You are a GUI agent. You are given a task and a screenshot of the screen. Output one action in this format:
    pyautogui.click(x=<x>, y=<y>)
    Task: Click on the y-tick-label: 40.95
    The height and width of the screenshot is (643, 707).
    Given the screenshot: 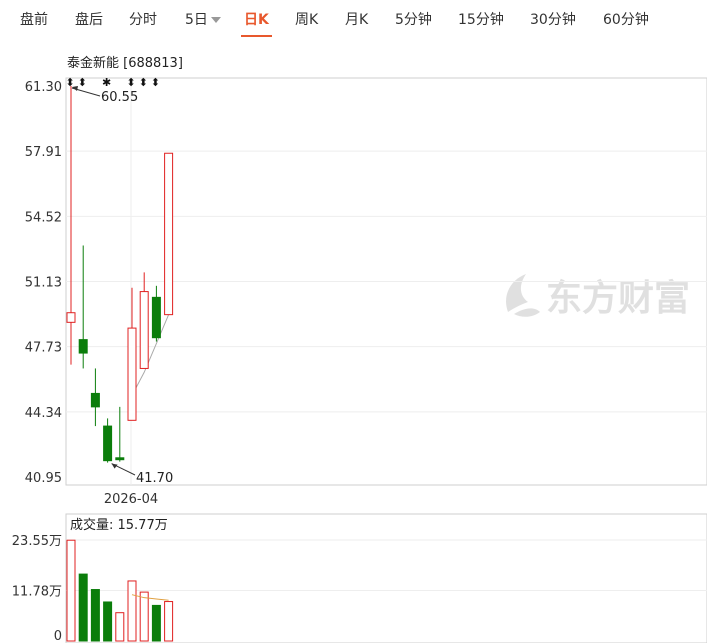 What is the action you would take?
    pyautogui.click(x=43, y=478)
    